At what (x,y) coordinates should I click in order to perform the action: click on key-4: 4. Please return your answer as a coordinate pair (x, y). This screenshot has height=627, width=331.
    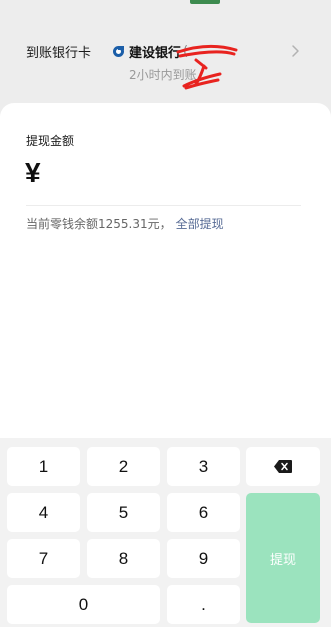
    Looking at the image, I should click on (43, 512).